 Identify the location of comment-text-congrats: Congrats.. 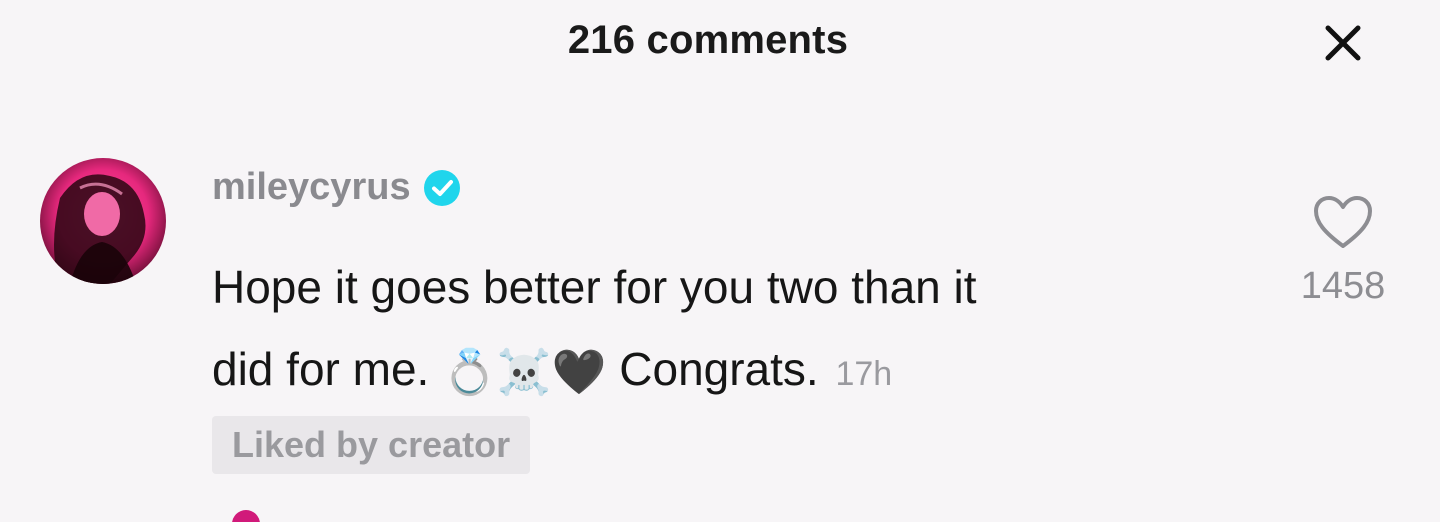
(719, 369).